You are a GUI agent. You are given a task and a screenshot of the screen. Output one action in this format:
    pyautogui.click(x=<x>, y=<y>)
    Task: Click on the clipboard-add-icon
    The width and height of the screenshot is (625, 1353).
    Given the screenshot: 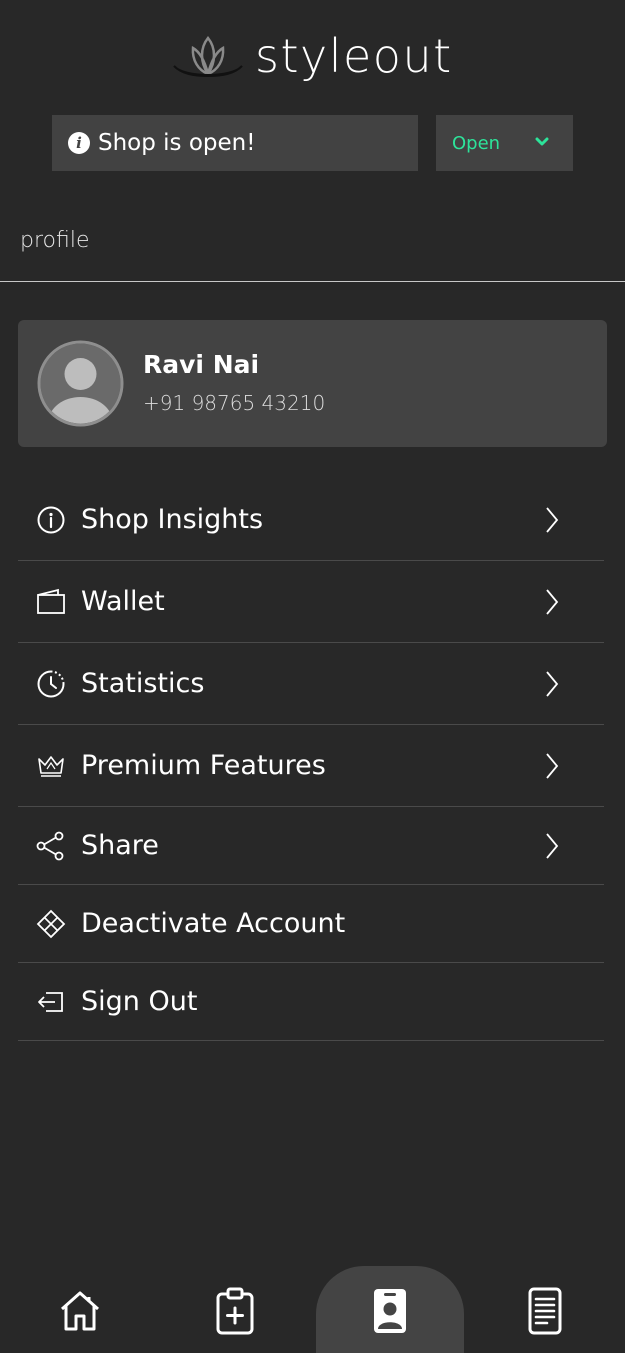 What is the action you would take?
    pyautogui.click(x=235, y=1311)
    